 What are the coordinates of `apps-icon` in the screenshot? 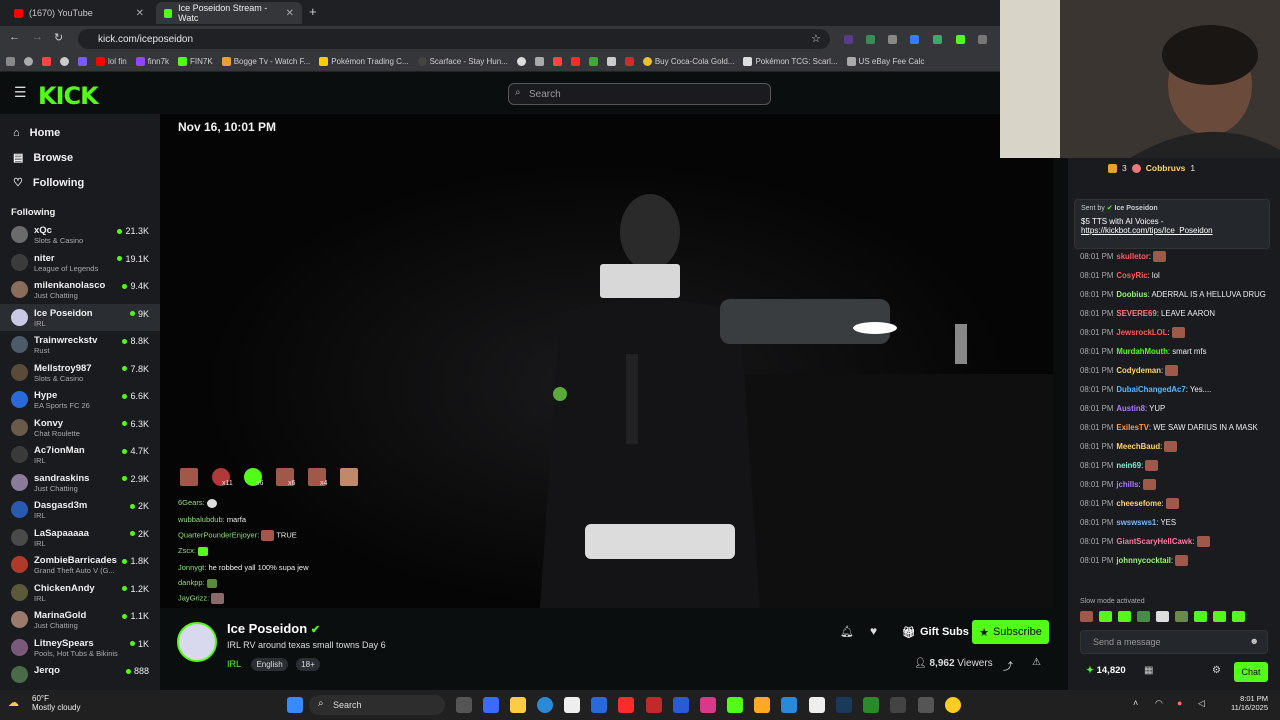 It's located at (10, 61).